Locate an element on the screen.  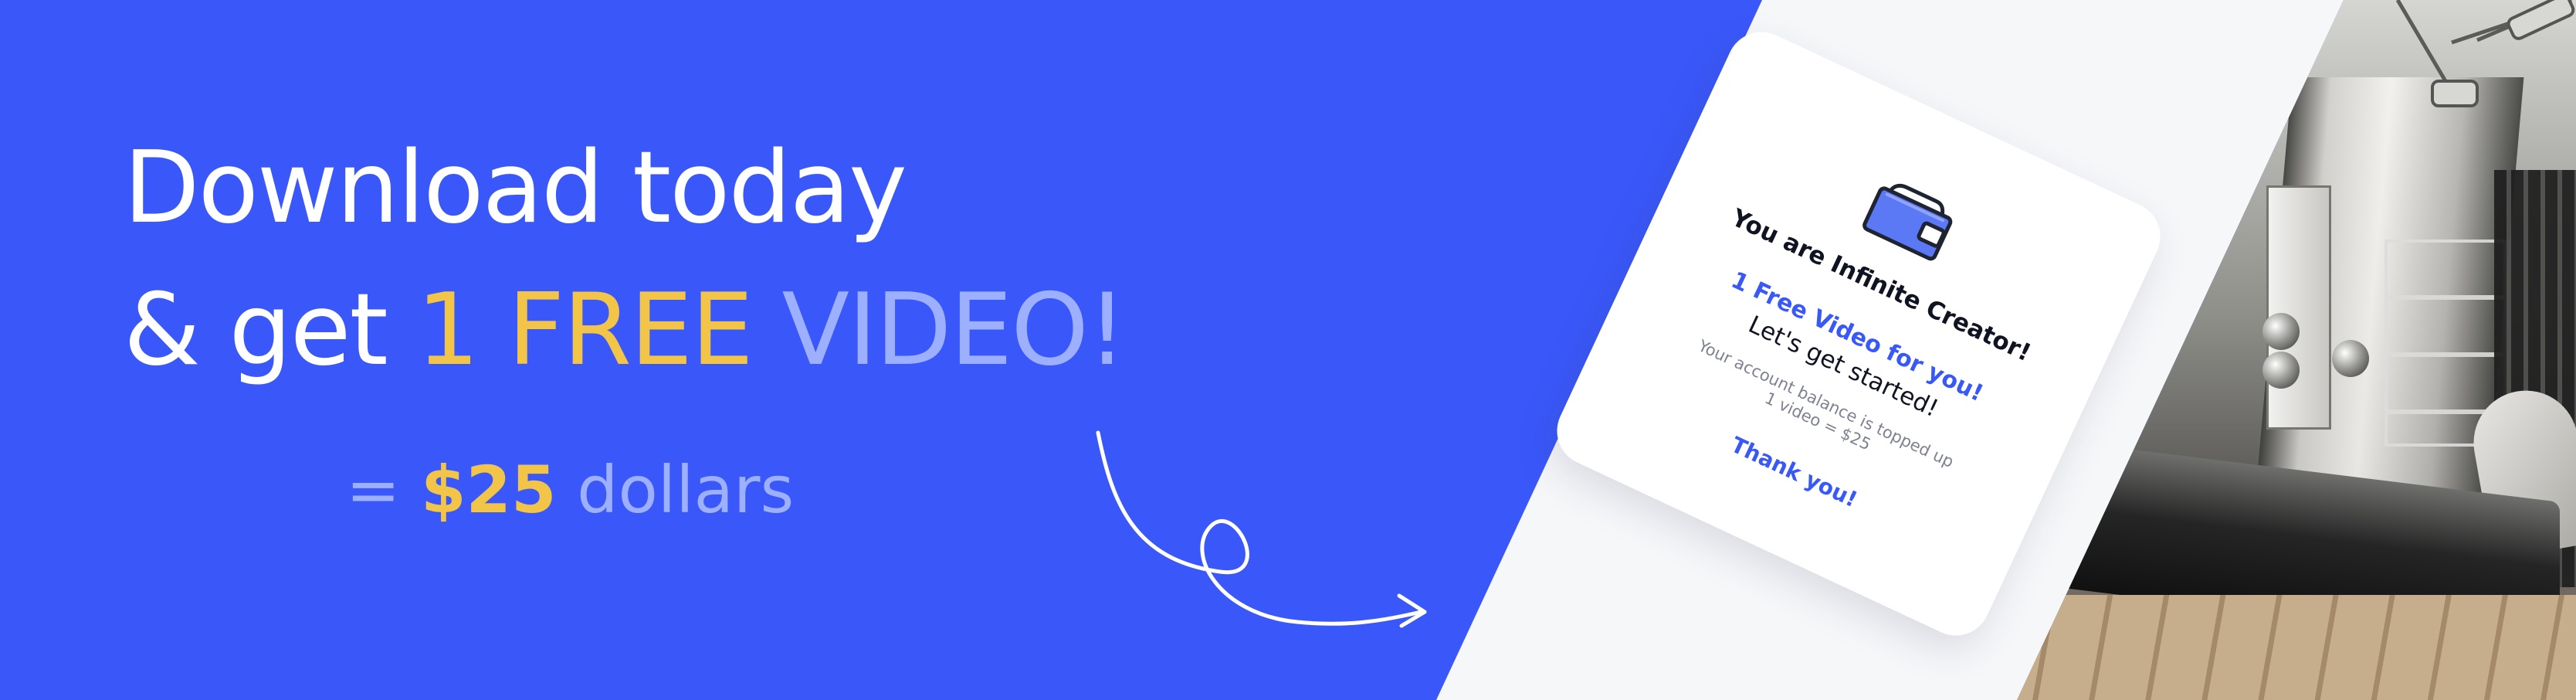
price-prefix: = is located at coordinates (384, 490).